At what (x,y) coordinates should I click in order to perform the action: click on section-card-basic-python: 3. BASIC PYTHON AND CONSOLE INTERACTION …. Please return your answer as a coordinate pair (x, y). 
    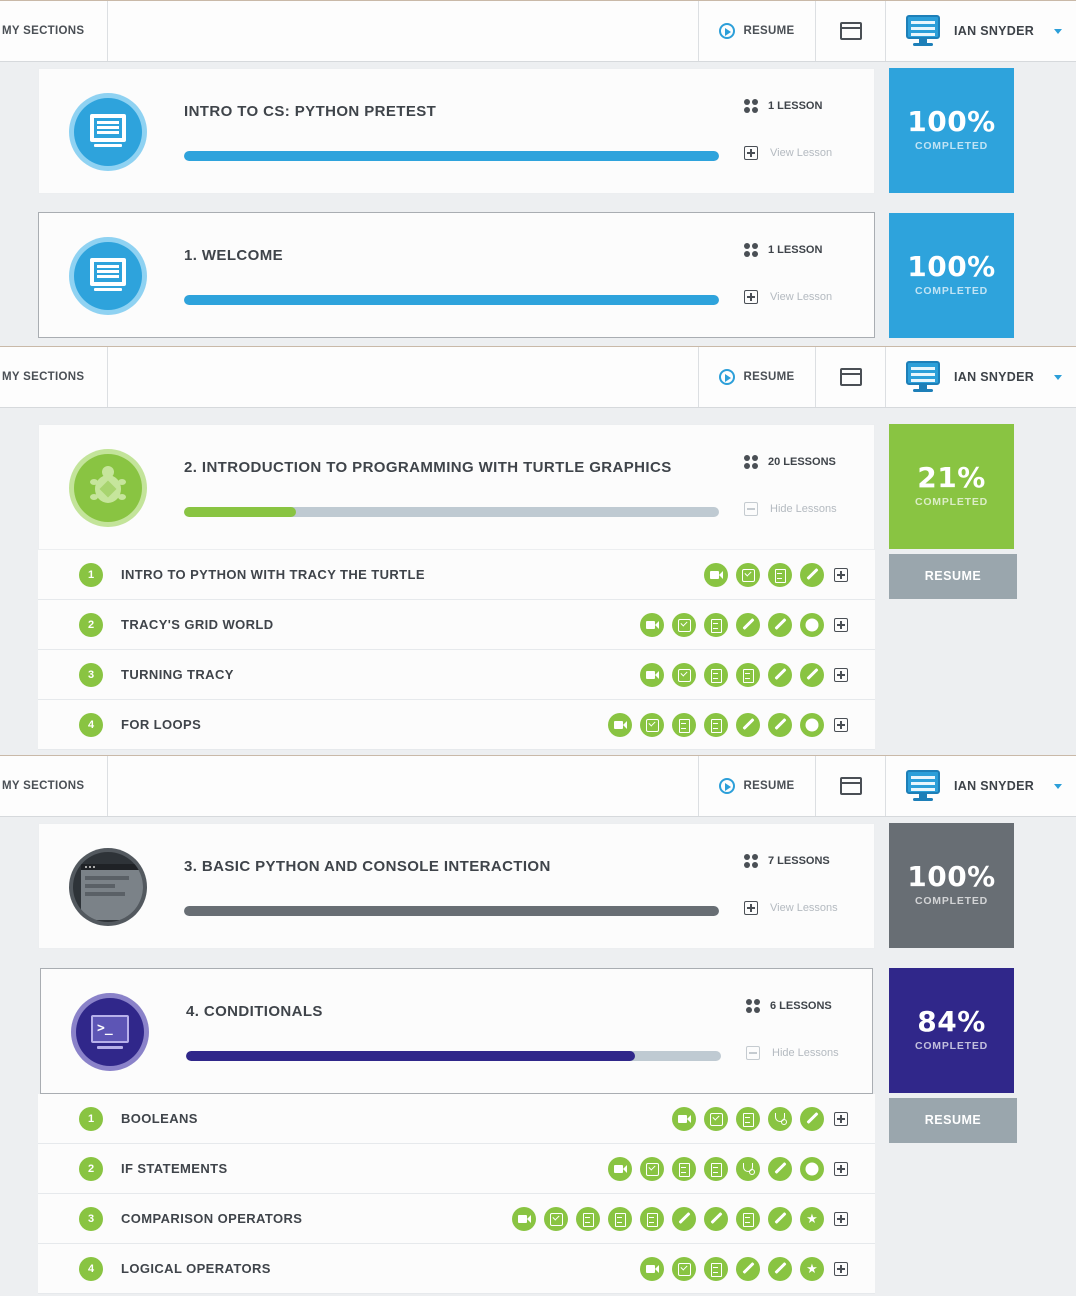
    Looking at the image, I should click on (456, 886).